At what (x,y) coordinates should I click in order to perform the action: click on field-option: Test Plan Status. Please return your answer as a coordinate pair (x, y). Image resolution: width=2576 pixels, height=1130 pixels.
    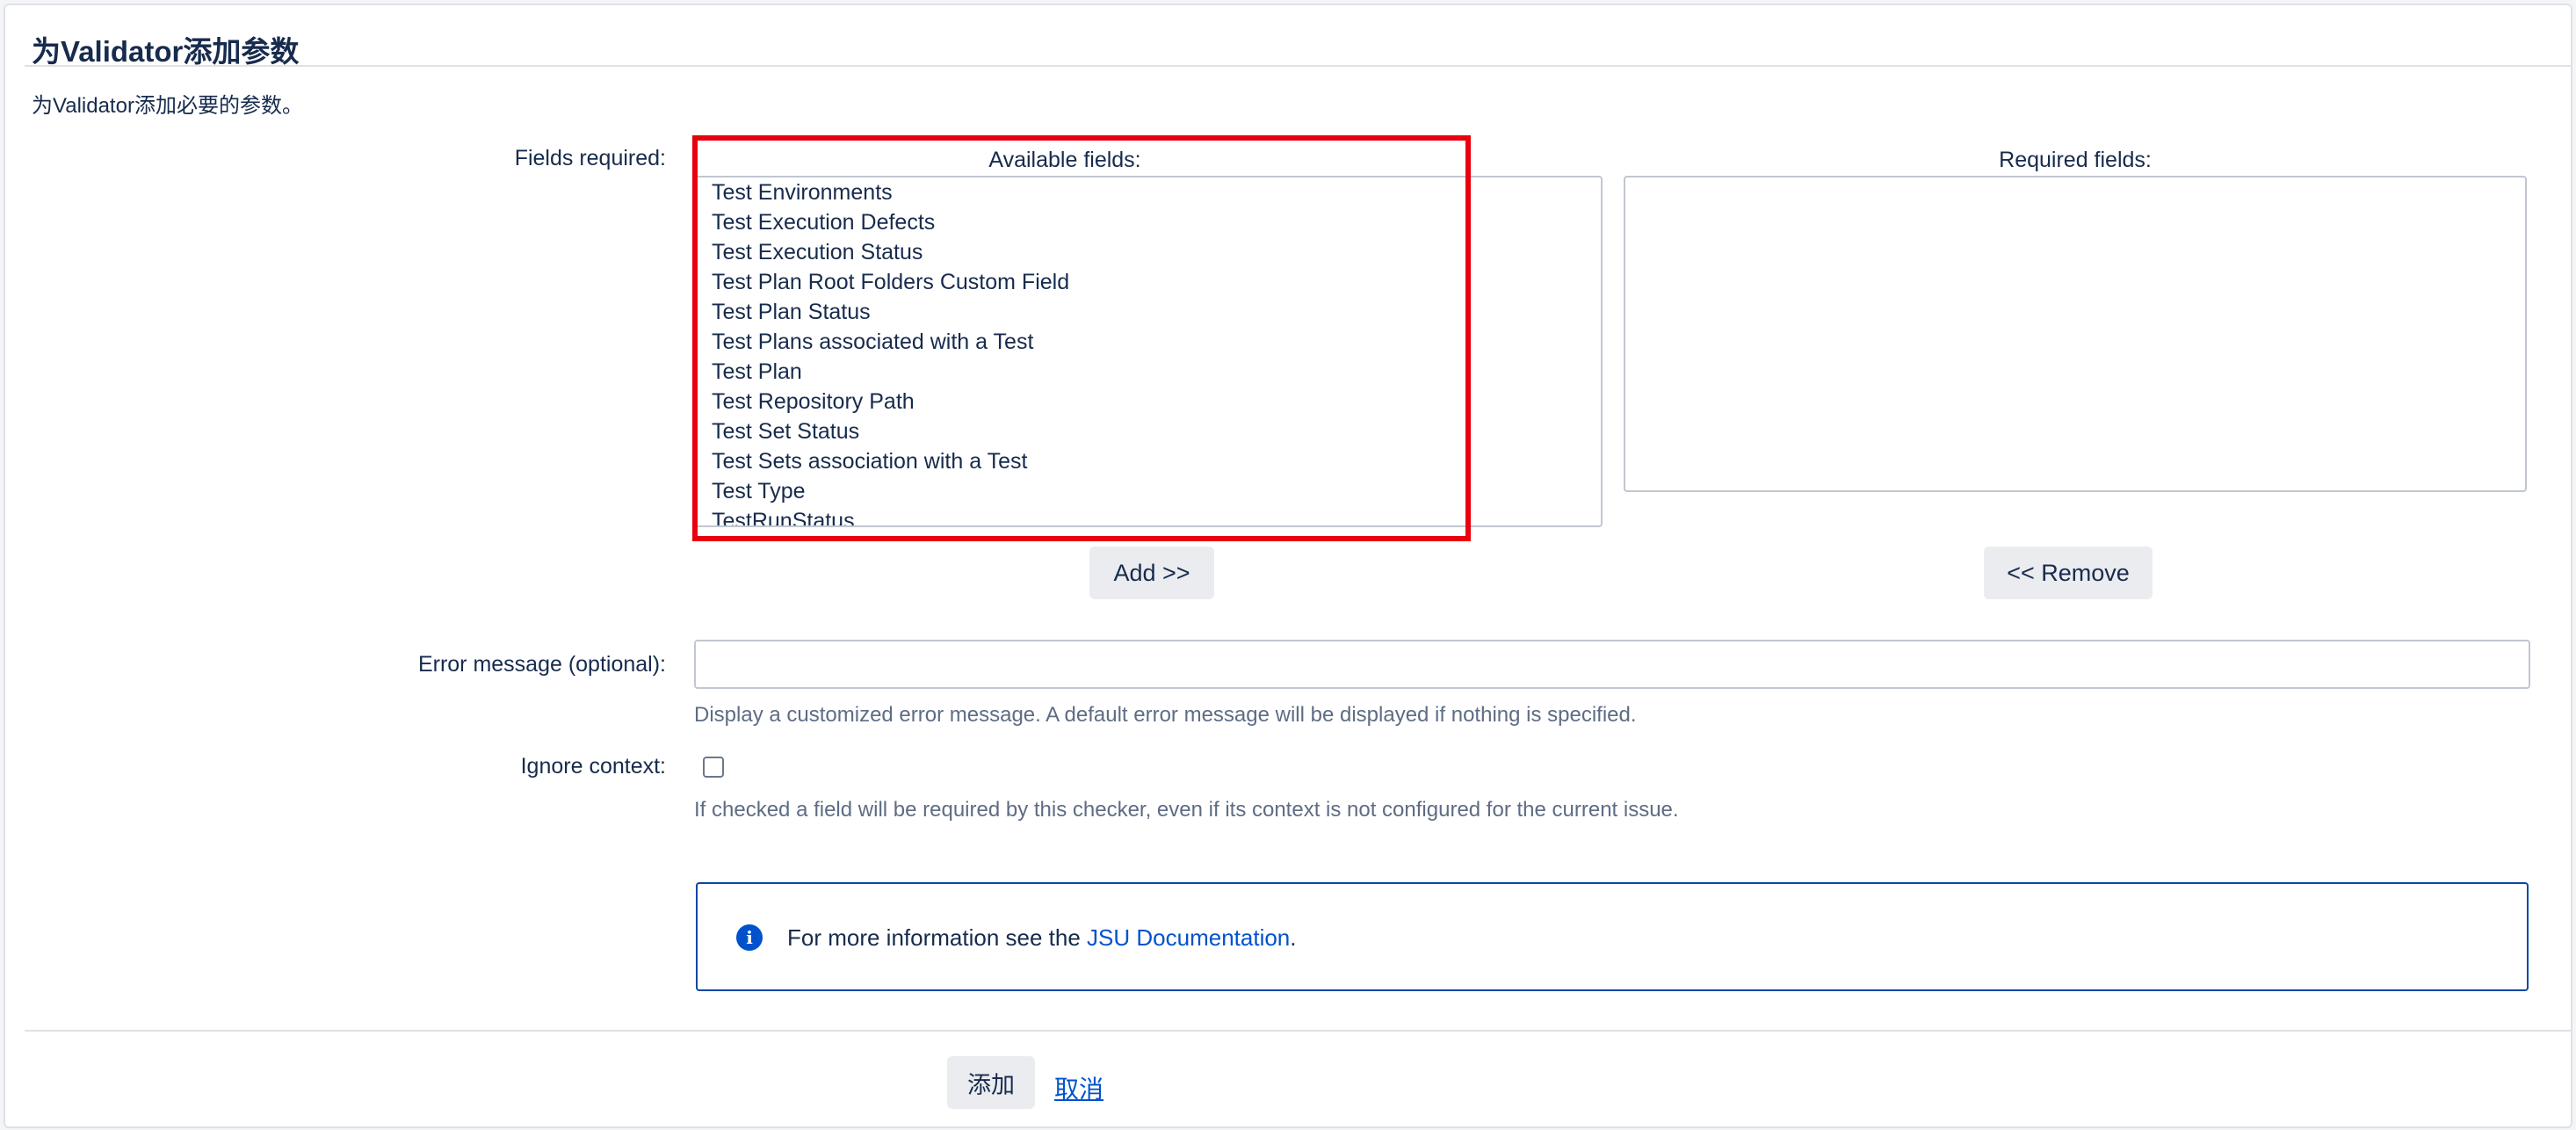
    Looking at the image, I should click on (1148, 312).